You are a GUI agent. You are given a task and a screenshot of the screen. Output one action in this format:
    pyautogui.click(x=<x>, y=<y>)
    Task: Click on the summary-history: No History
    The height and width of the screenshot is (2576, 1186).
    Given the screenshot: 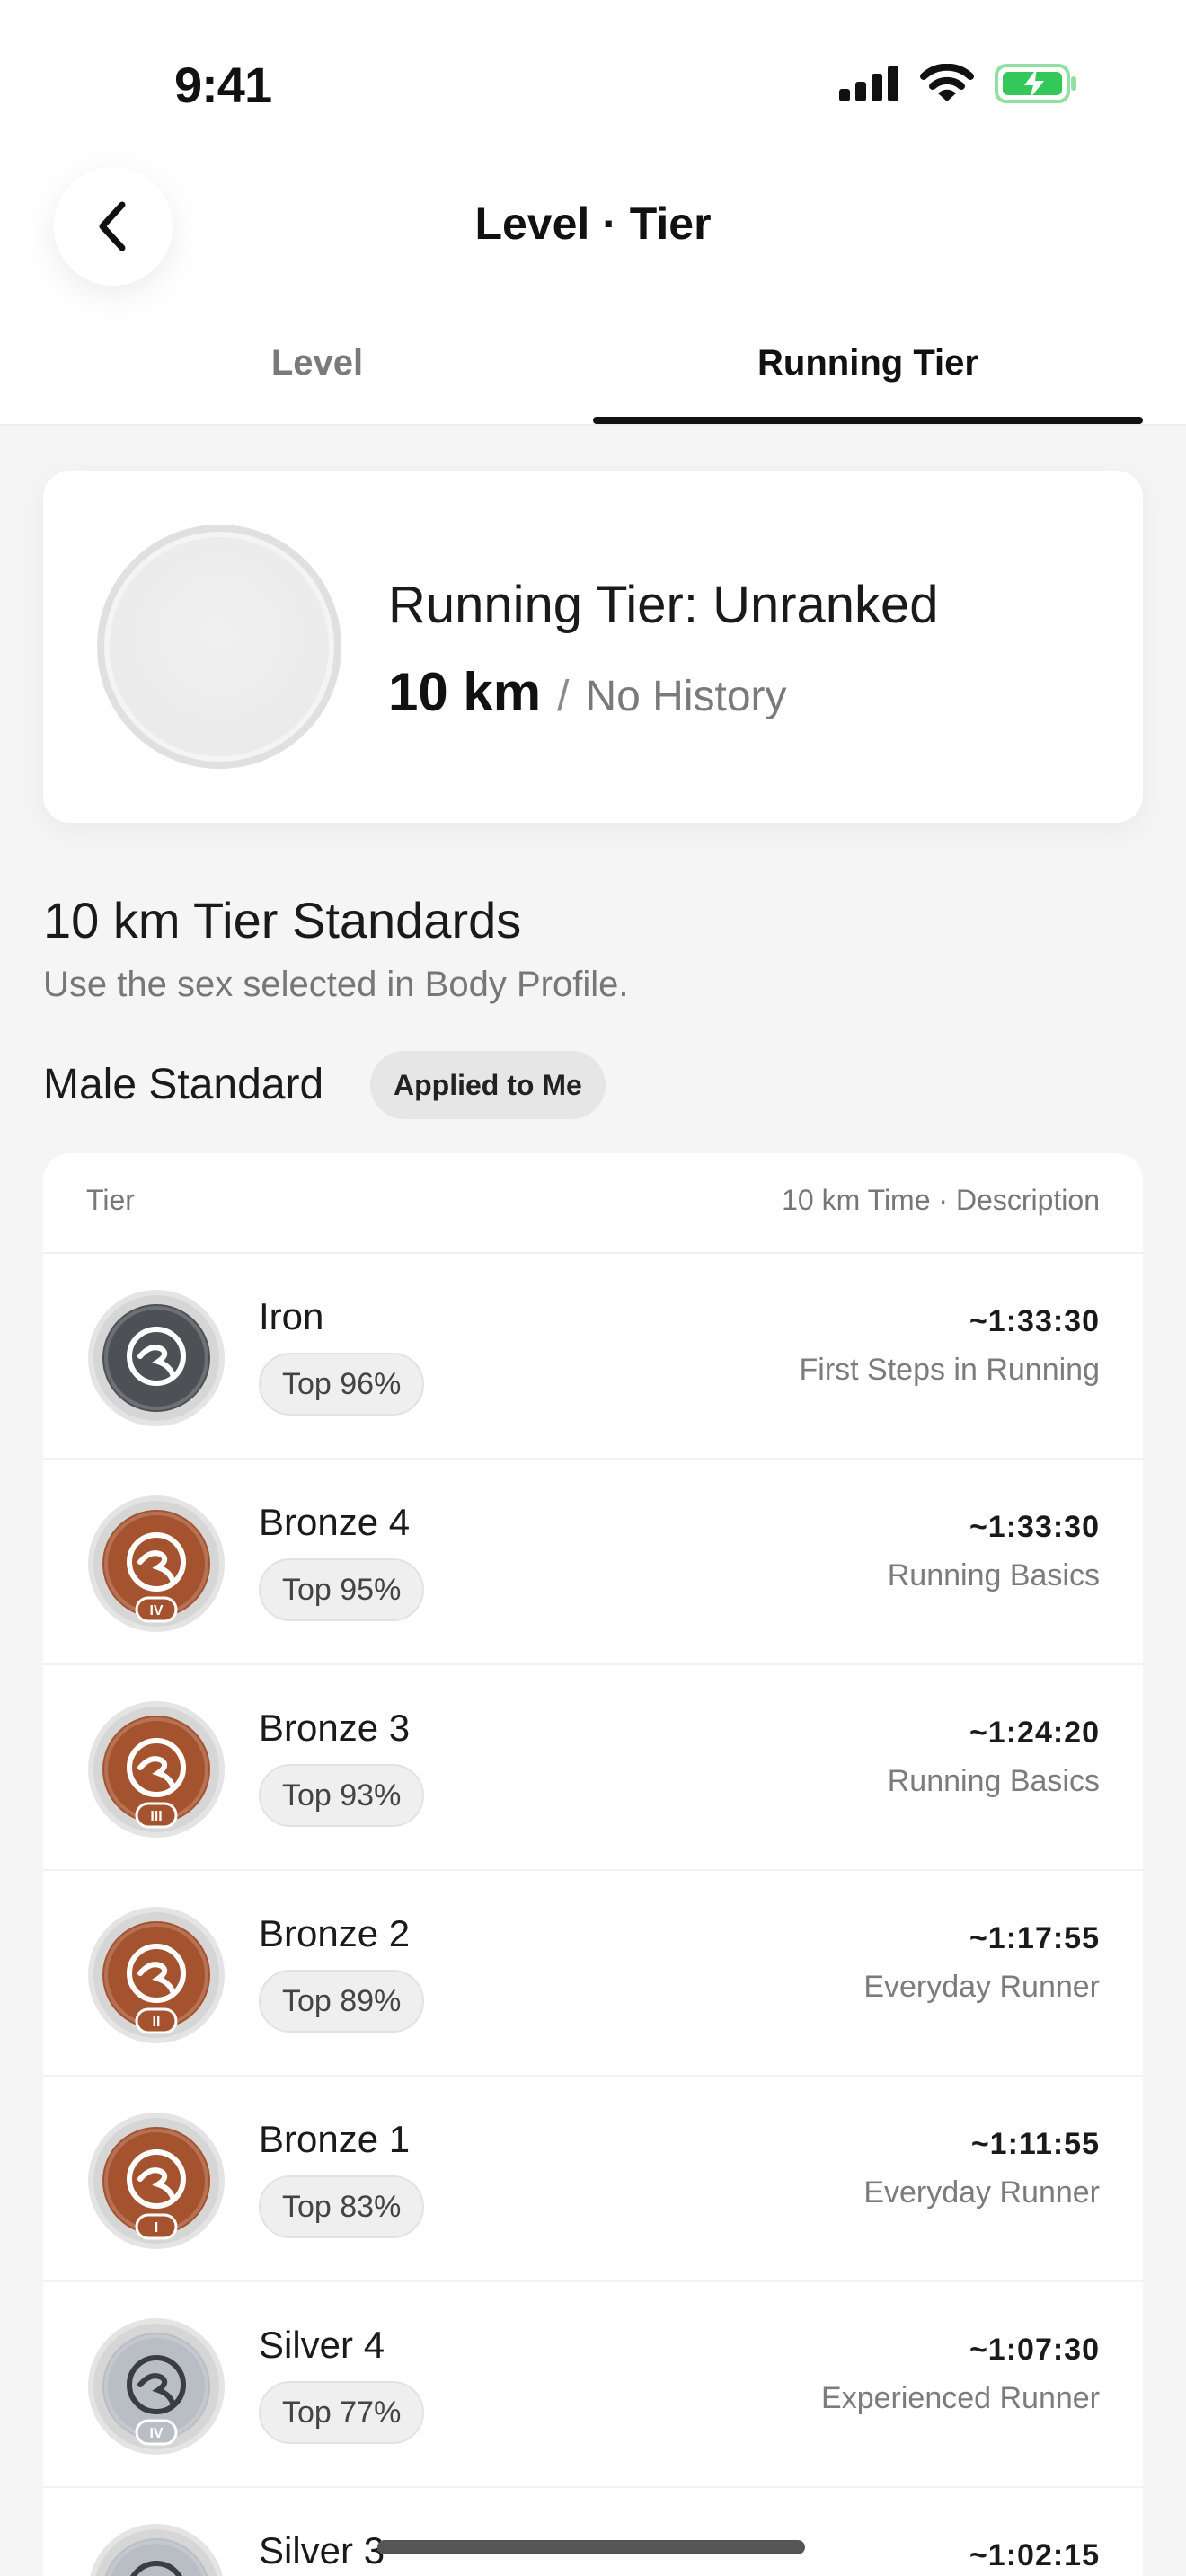 What is the action you would take?
    pyautogui.click(x=686, y=696)
    